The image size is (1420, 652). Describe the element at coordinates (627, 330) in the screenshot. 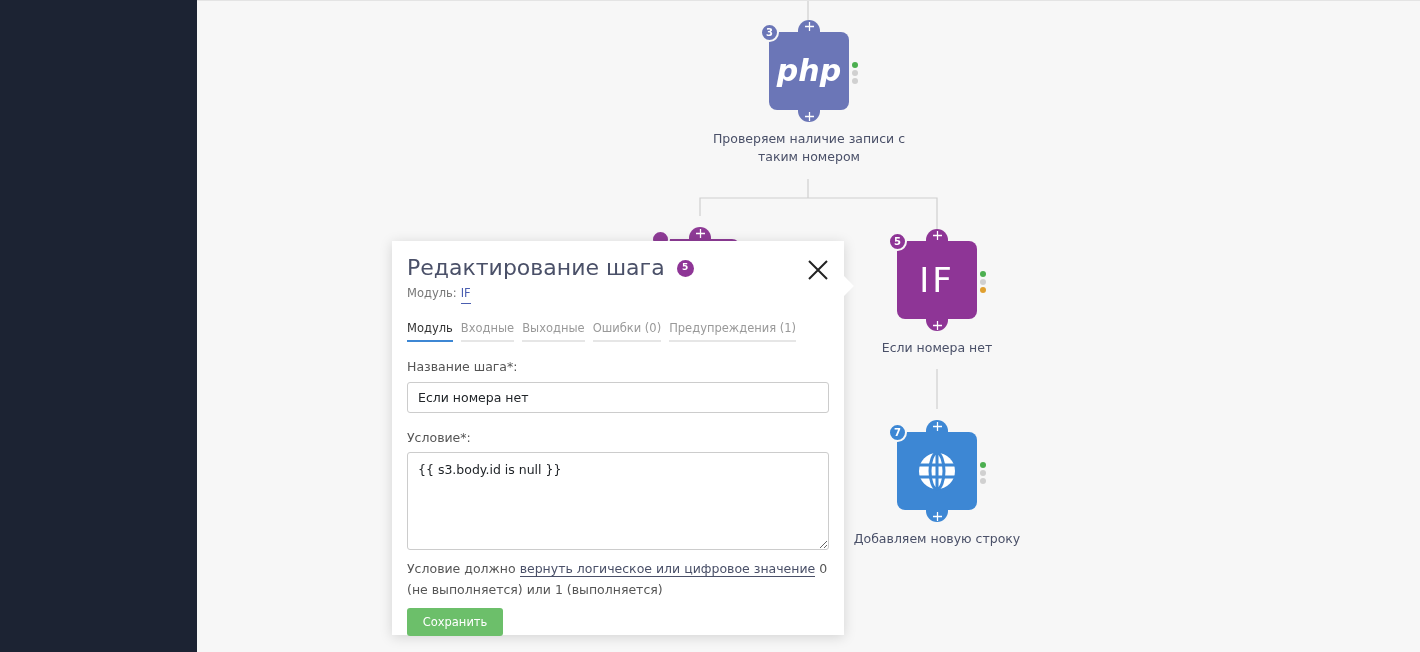

I see `tab: Ошибки (0)` at that location.